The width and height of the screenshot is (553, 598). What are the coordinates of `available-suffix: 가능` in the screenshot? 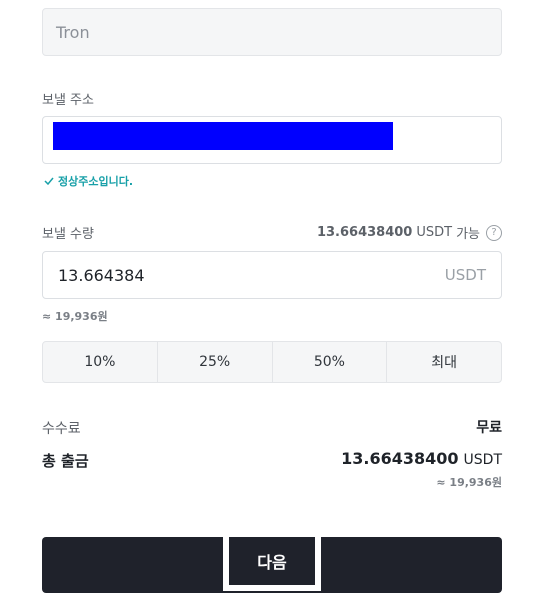 It's located at (468, 234).